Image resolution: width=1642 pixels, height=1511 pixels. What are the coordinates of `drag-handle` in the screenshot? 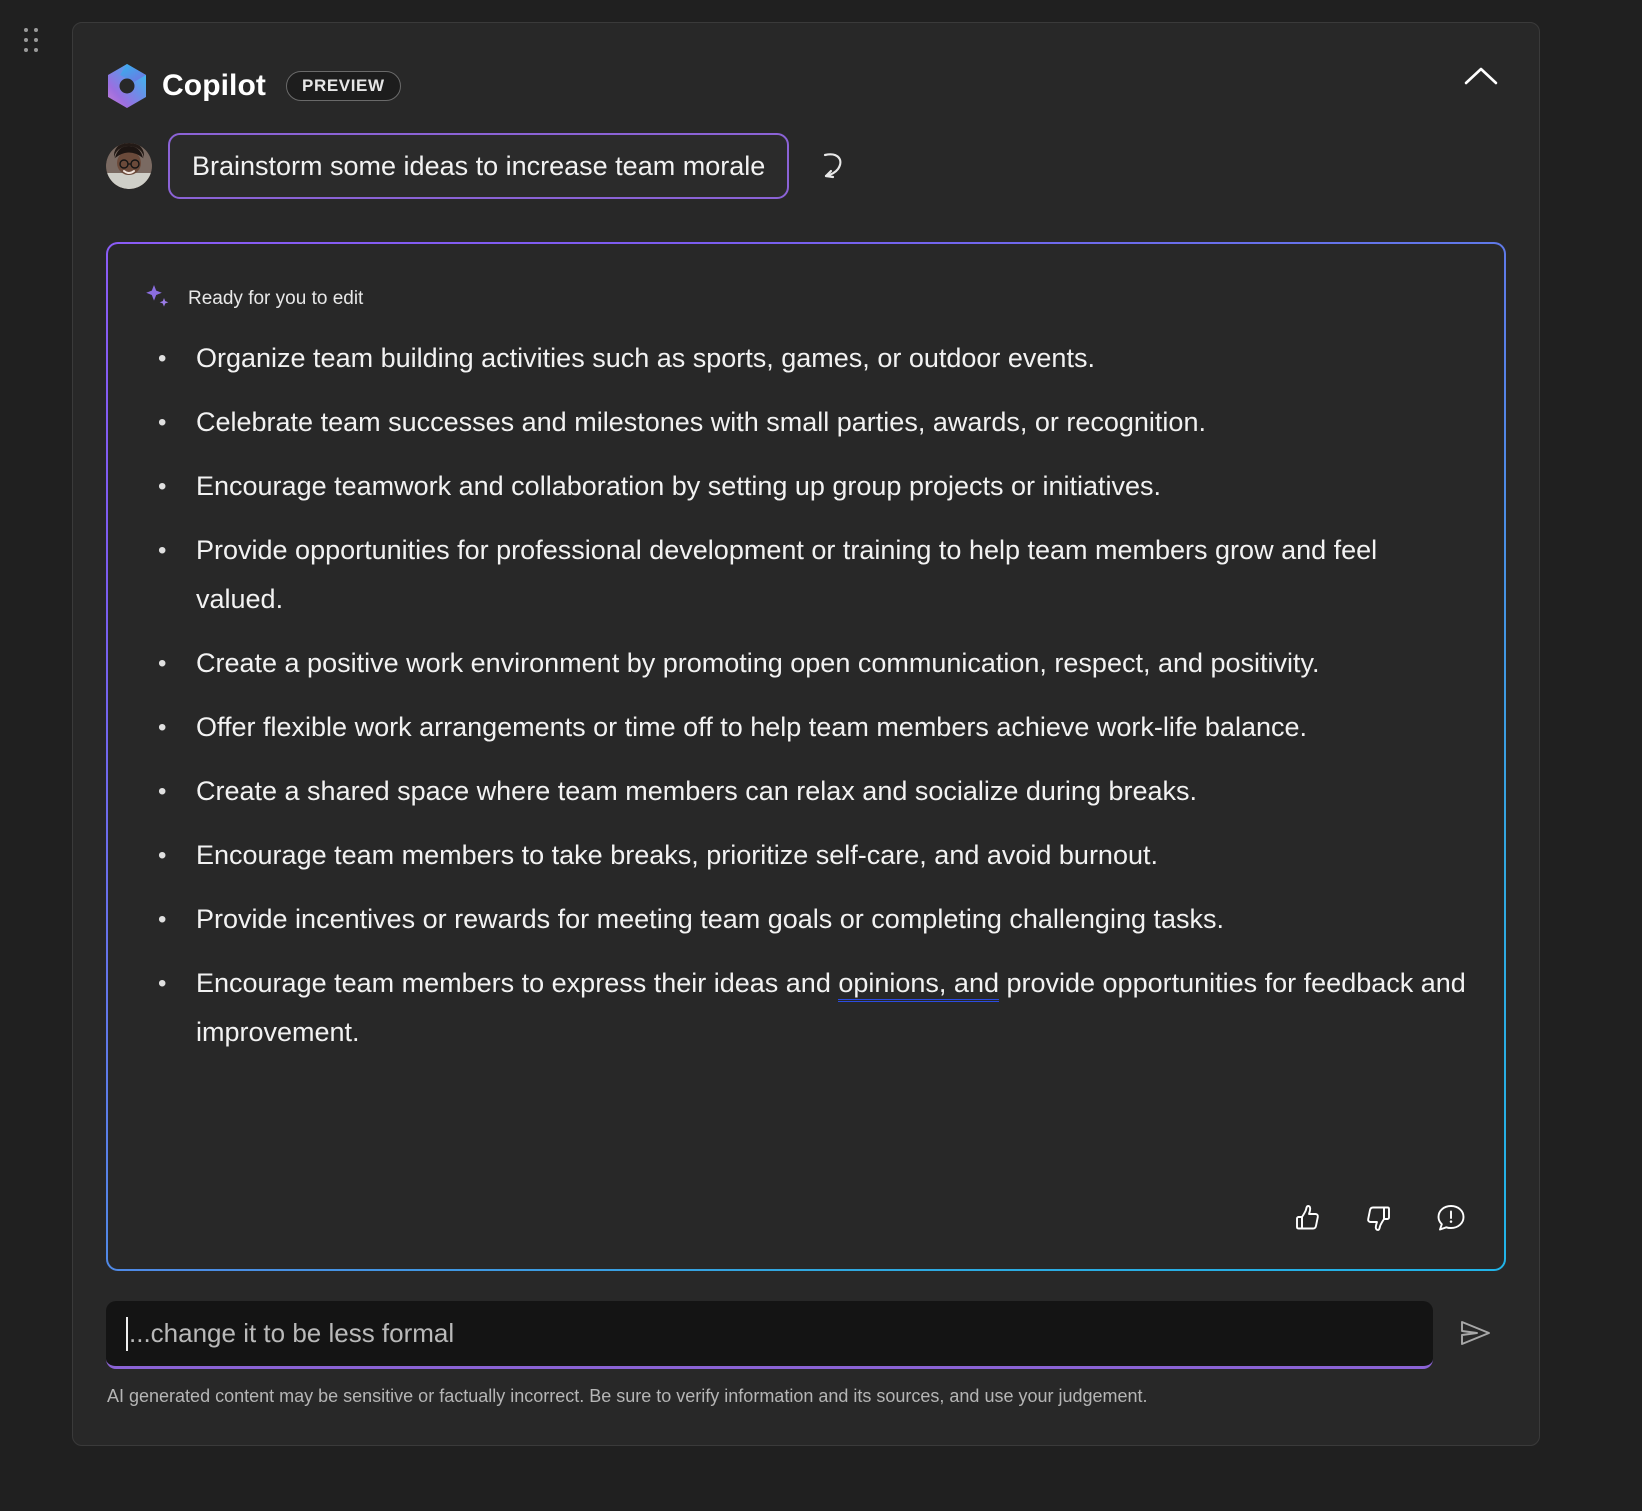 It's located at (35, 45).